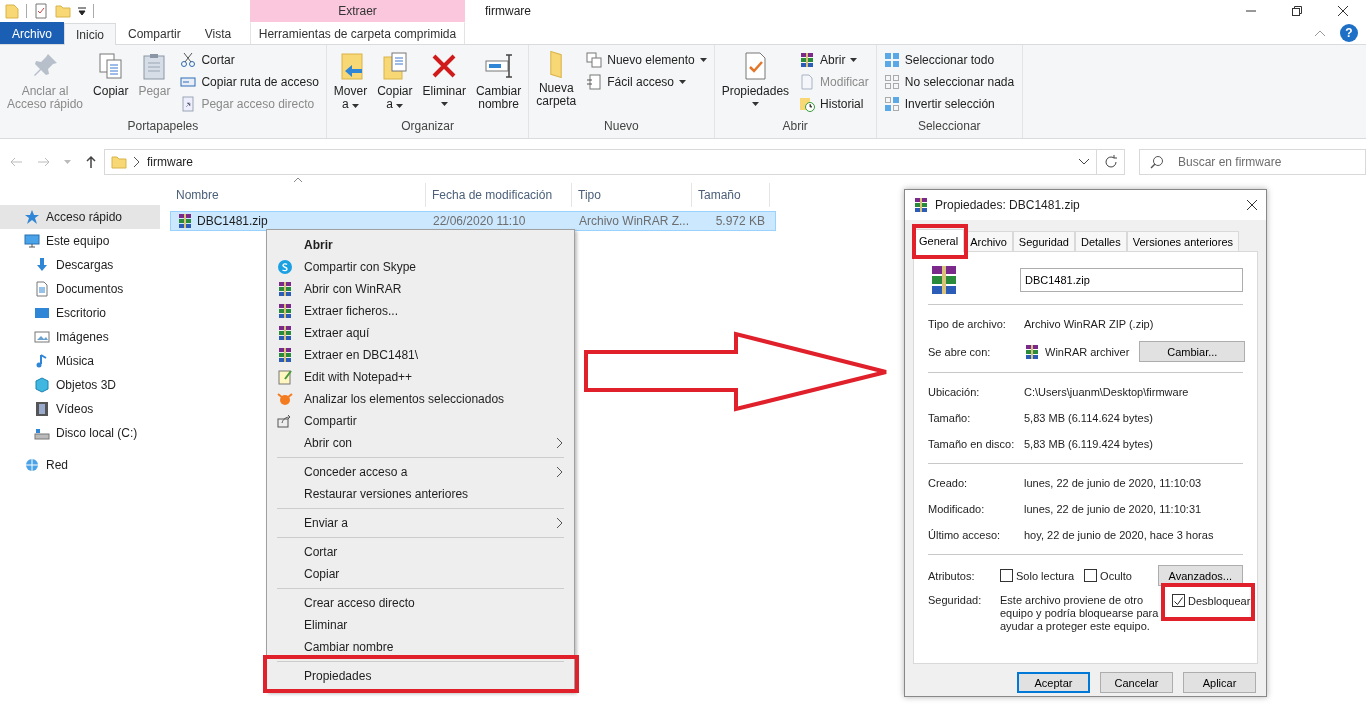  What do you see at coordinates (80, 241) in the screenshot?
I see `sidebar-item: Este equipo` at bounding box center [80, 241].